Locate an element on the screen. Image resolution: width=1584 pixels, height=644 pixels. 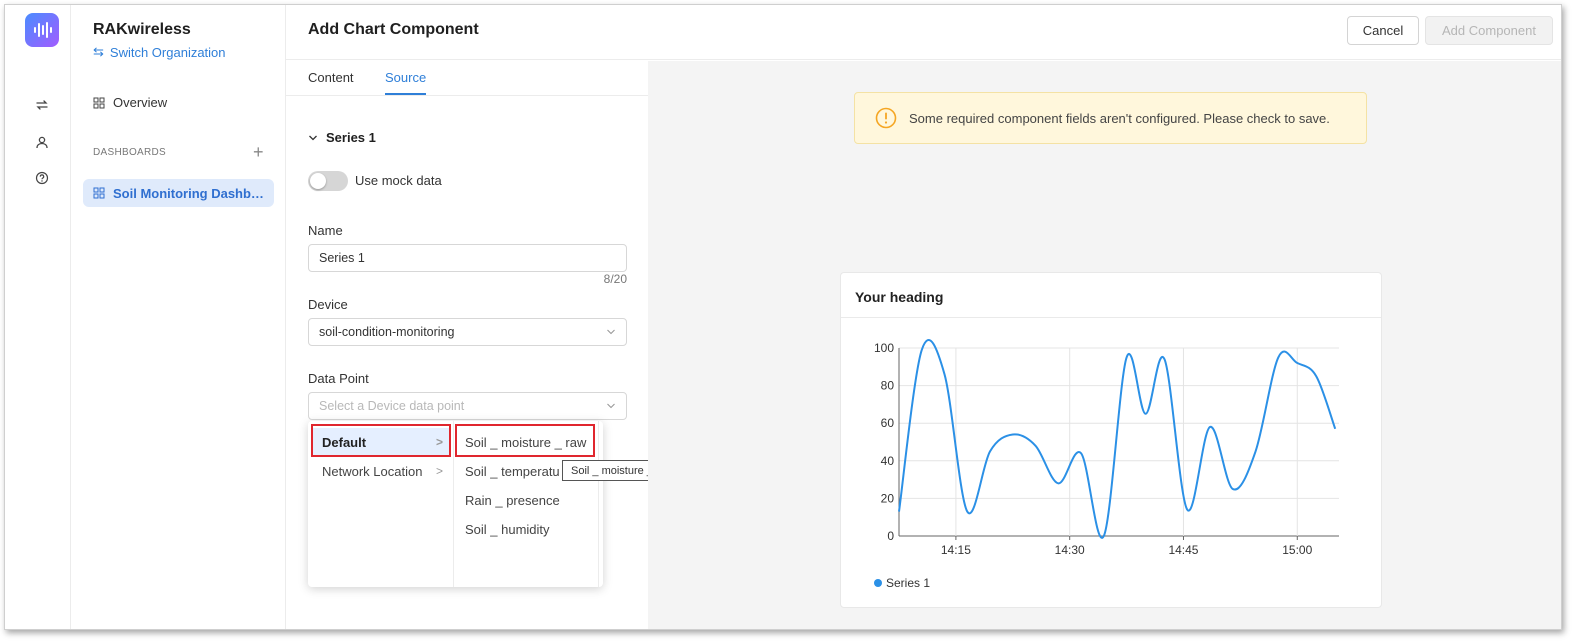
warning-circle-icon is located at coordinates (886, 118).